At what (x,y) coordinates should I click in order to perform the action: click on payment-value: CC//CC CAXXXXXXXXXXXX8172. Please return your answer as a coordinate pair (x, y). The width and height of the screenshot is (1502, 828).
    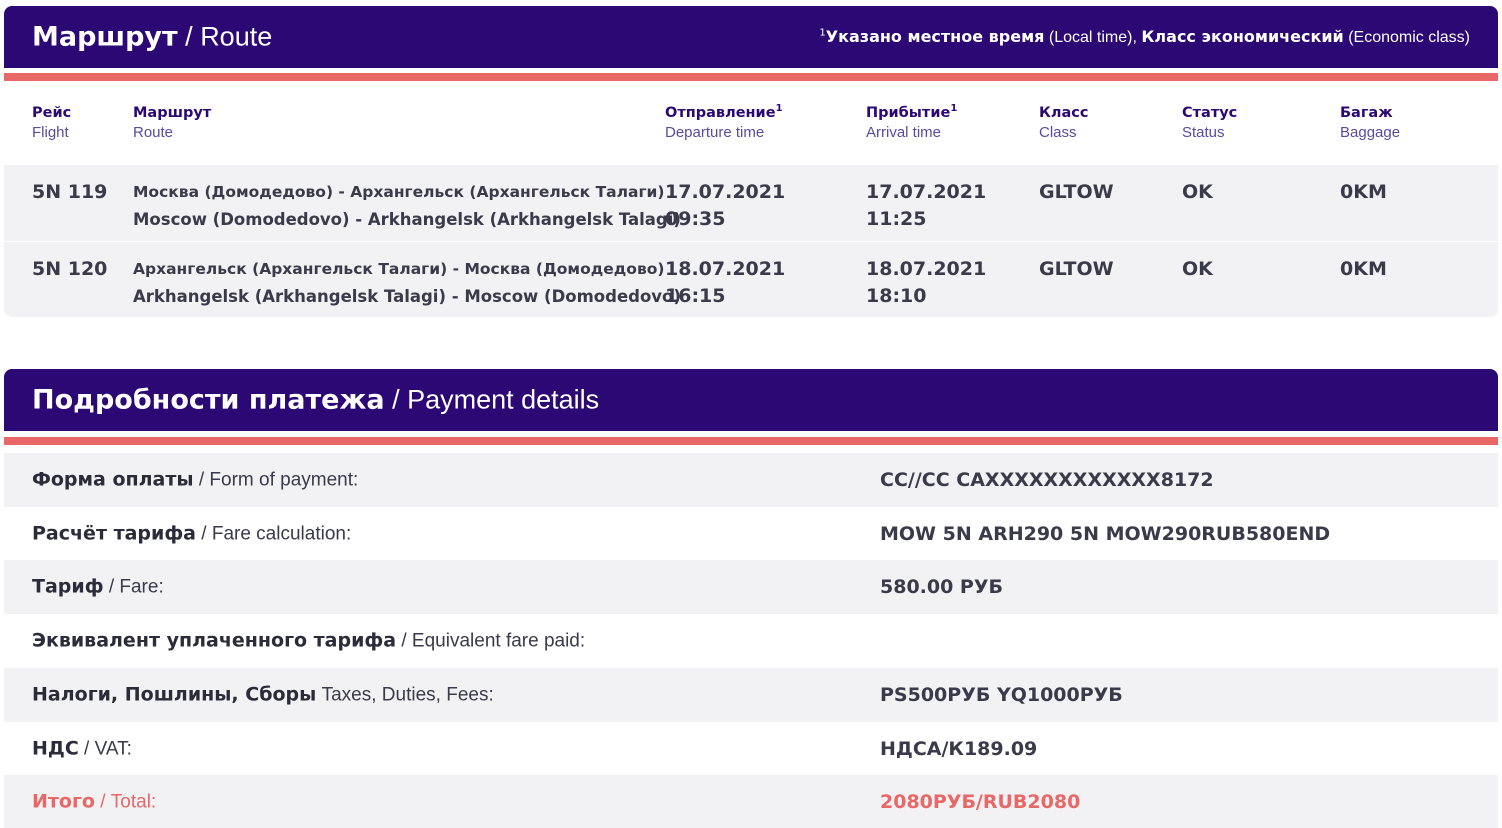
    Looking at the image, I should click on (1047, 480).